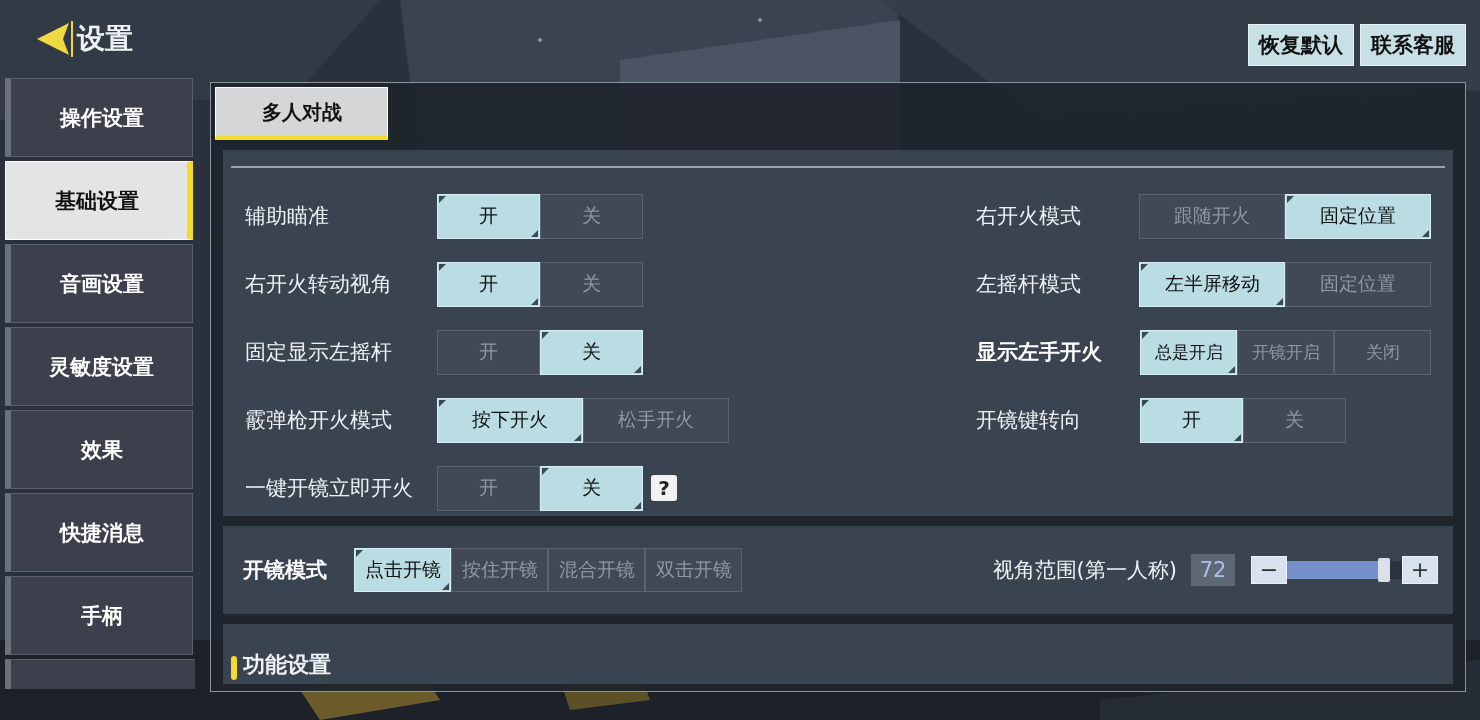 The height and width of the screenshot is (720, 1480). I want to click on page-title: 设置, so click(105, 39).